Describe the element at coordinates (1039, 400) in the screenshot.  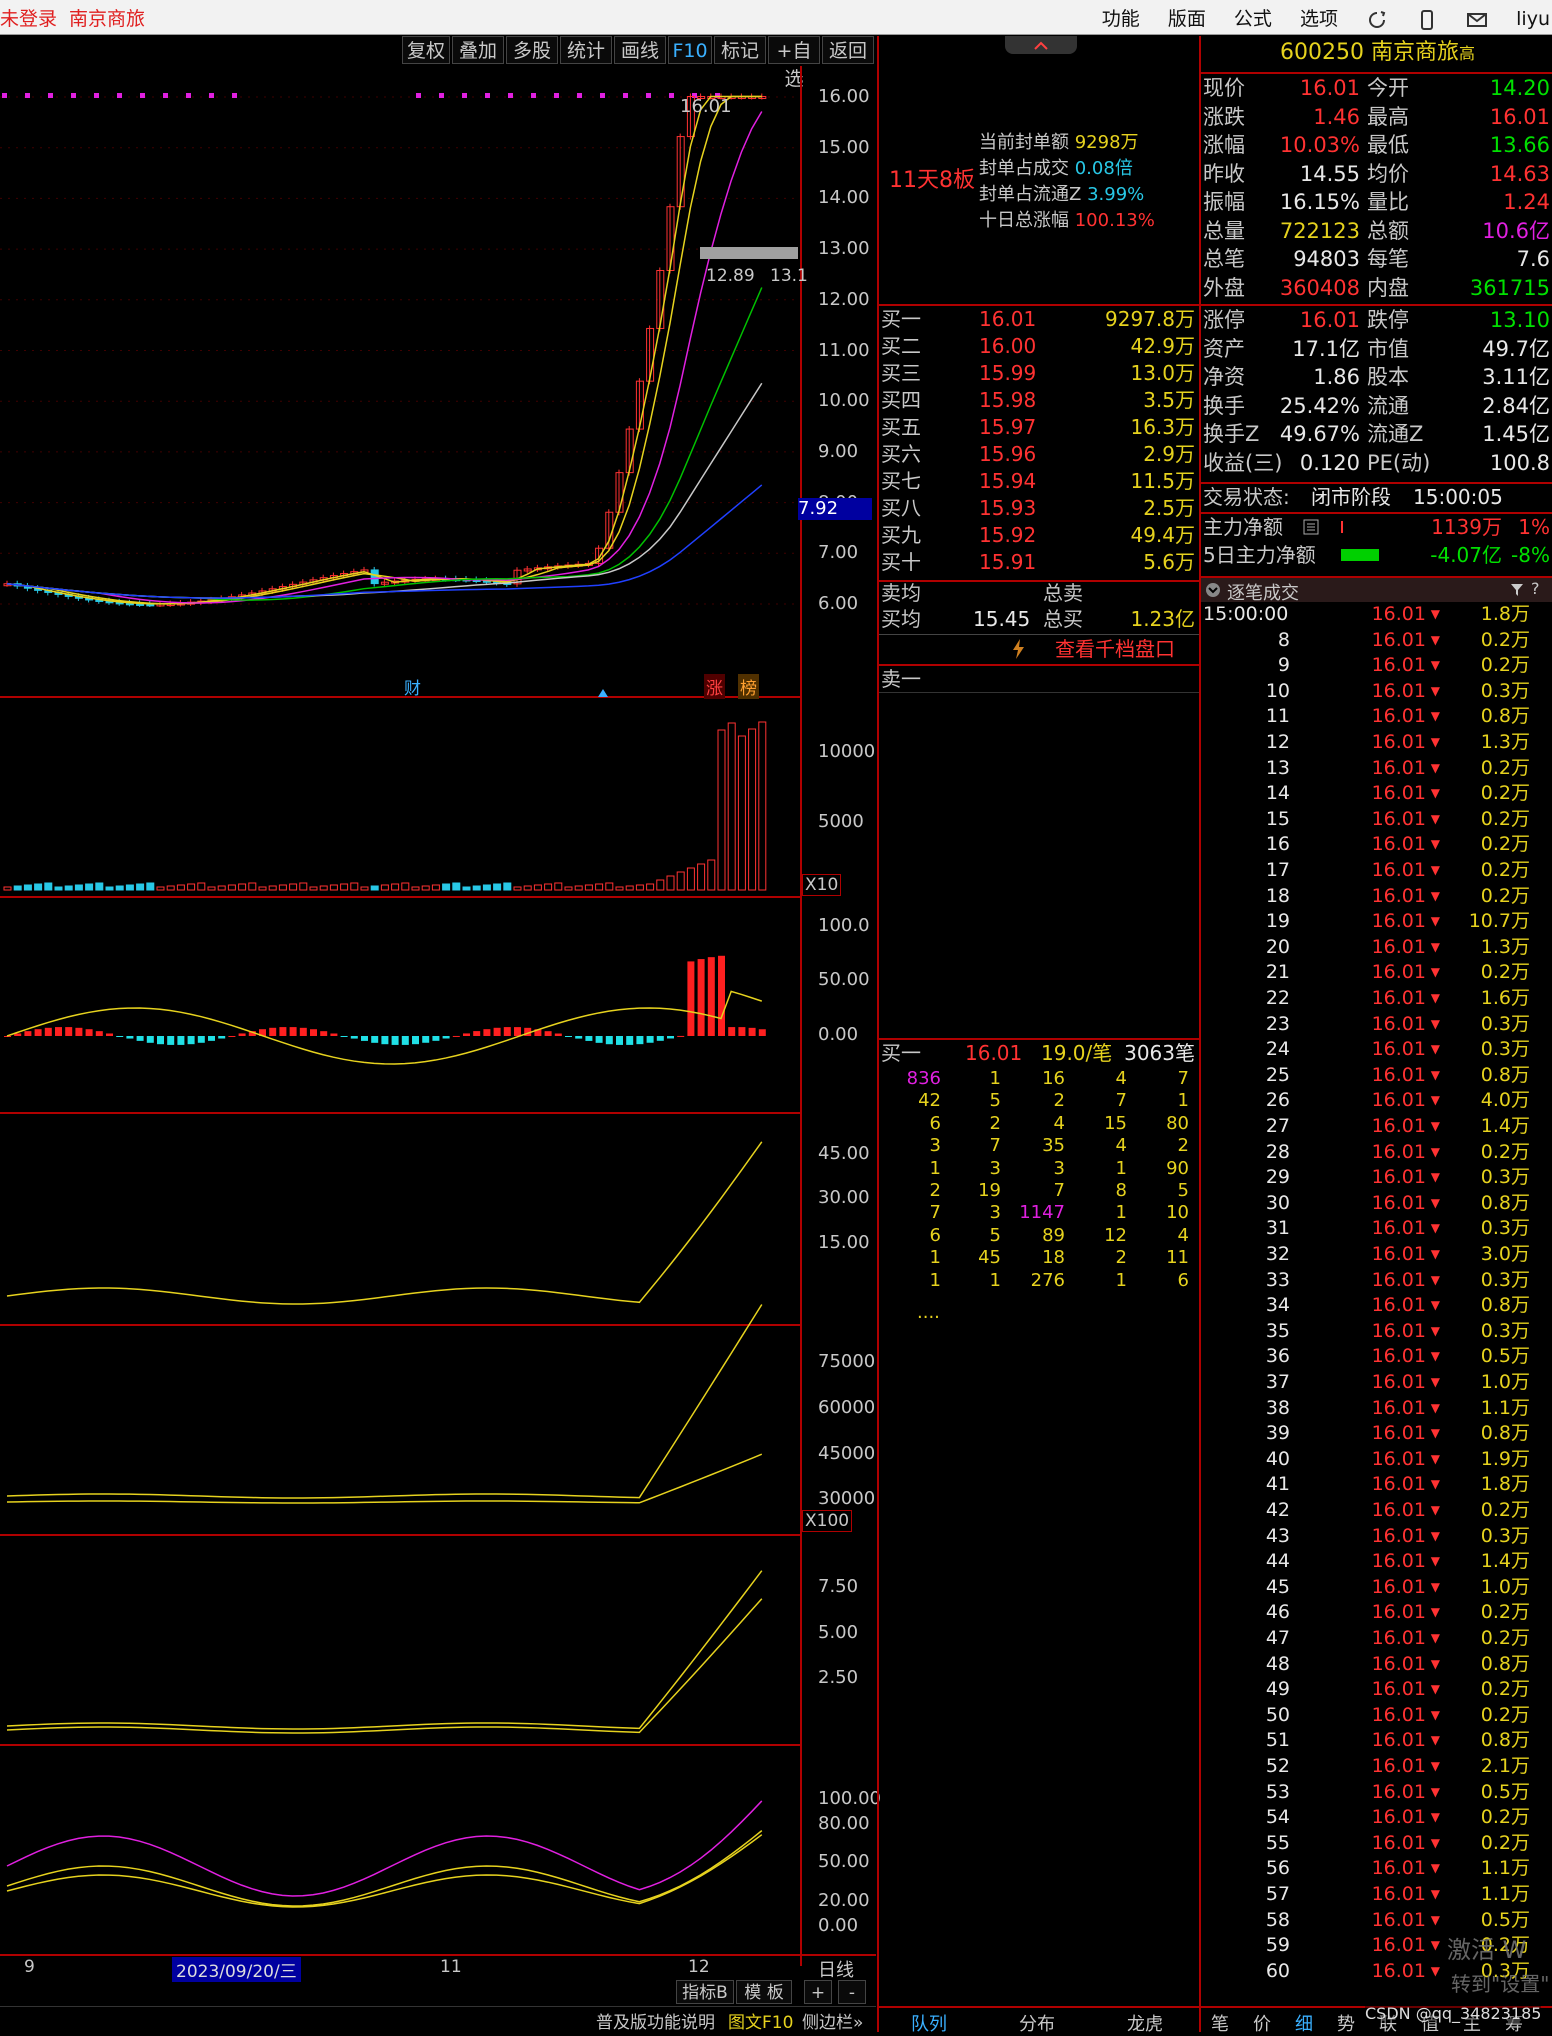
I see `bid-row: 买四 15.98 3.5万` at that location.